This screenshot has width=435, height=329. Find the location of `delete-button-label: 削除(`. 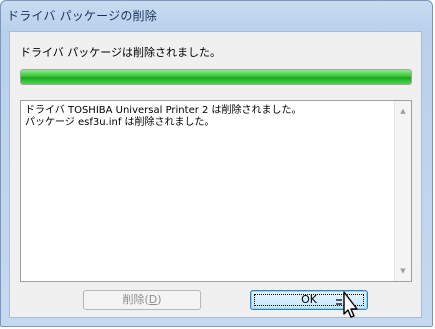

delete-button-label: 削除( is located at coordinates (135, 299).